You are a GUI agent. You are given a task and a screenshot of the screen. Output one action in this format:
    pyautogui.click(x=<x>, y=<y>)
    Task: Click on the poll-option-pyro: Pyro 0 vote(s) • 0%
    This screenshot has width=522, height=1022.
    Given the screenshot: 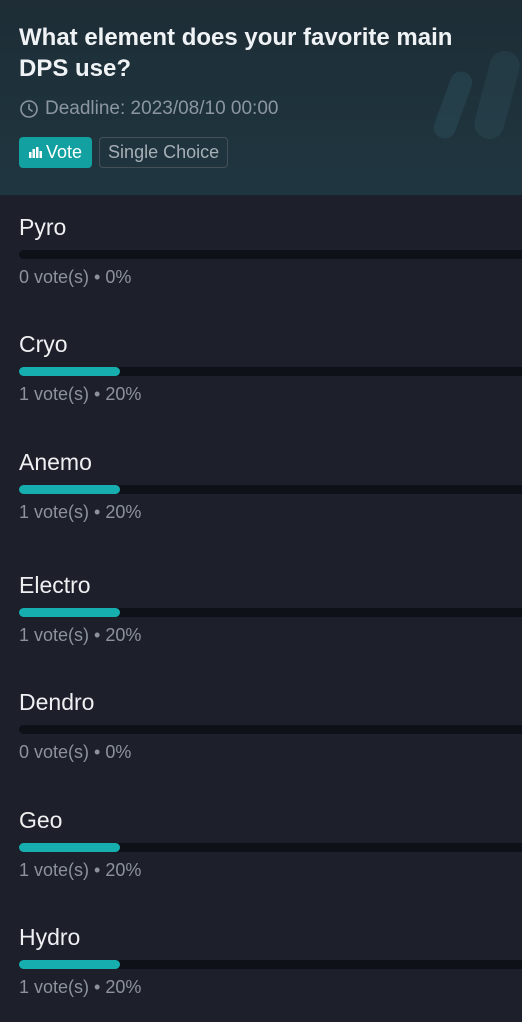 What is the action you would take?
    pyautogui.click(x=270, y=249)
    